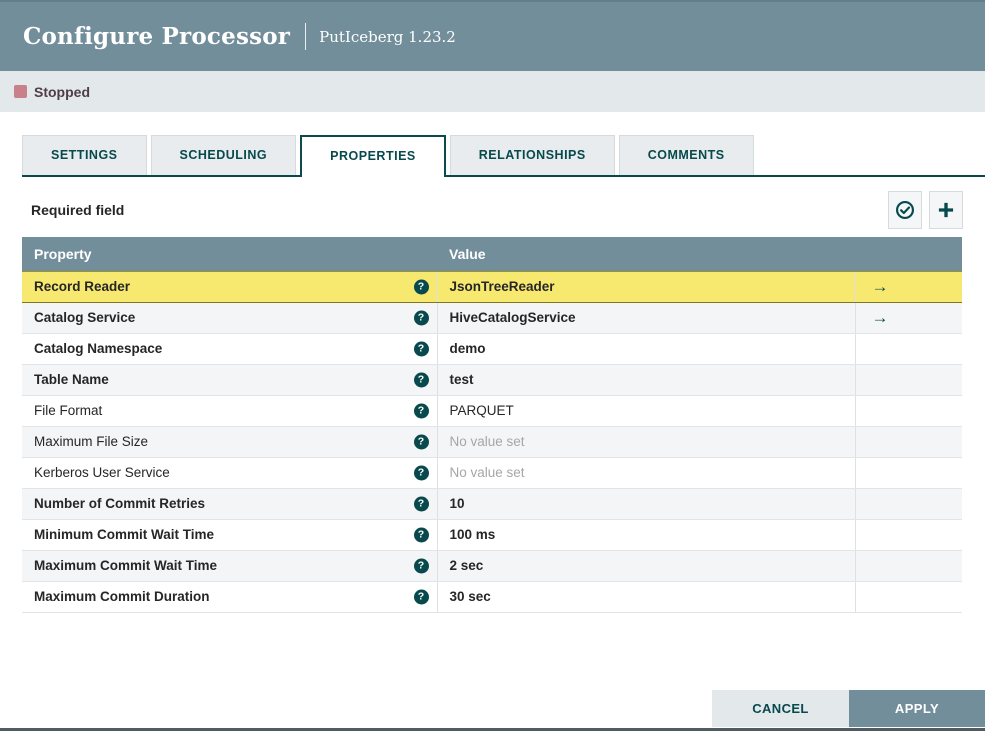 Image resolution: width=985 pixels, height=731 pixels. I want to click on tab-relationships: RELATIONSHIPS, so click(532, 155).